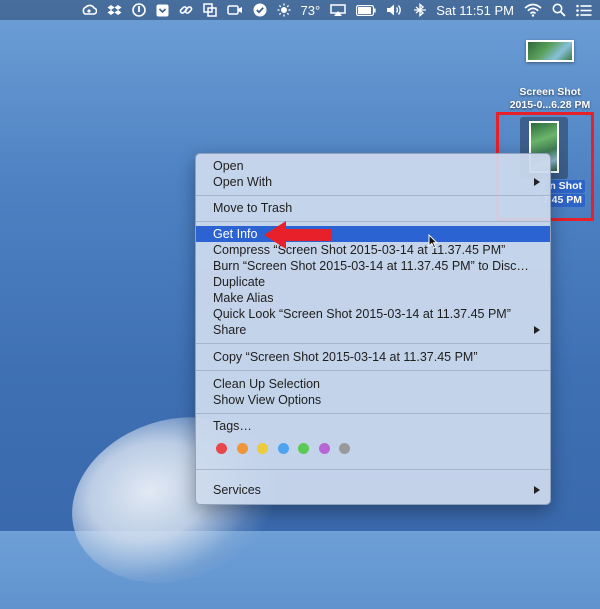 This screenshot has height=609, width=600. What do you see at coordinates (284, 10) in the screenshot?
I see `weather-sun-icon` at bounding box center [284, 10].